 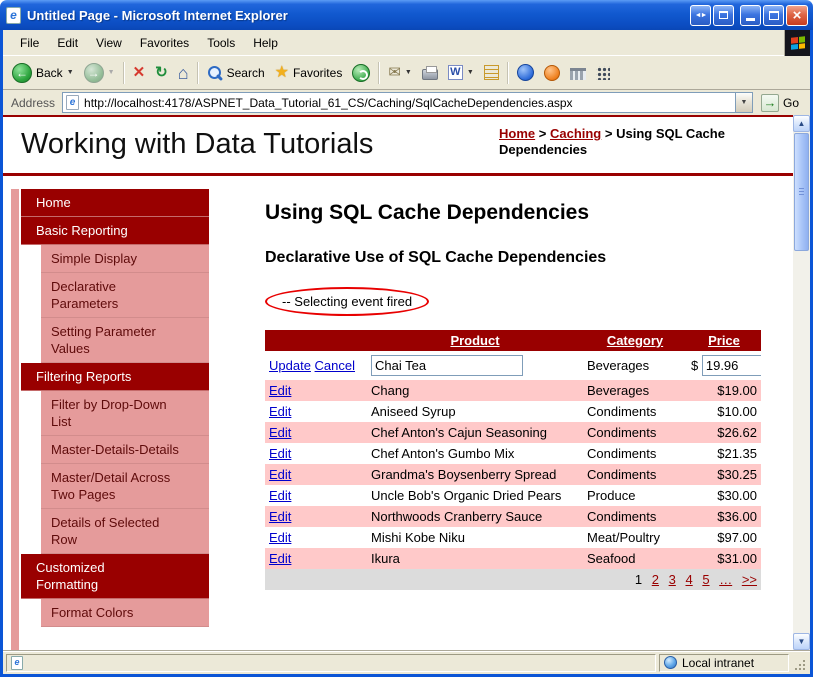 I want to click on sidebar-item-filter-by-drop-down-list: Filter by Drop-Down List, so click(x=125, y=413).